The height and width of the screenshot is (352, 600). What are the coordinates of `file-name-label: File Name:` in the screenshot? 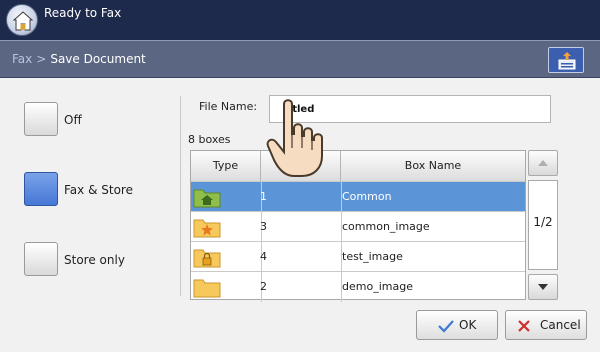 It's located at (228, 106).